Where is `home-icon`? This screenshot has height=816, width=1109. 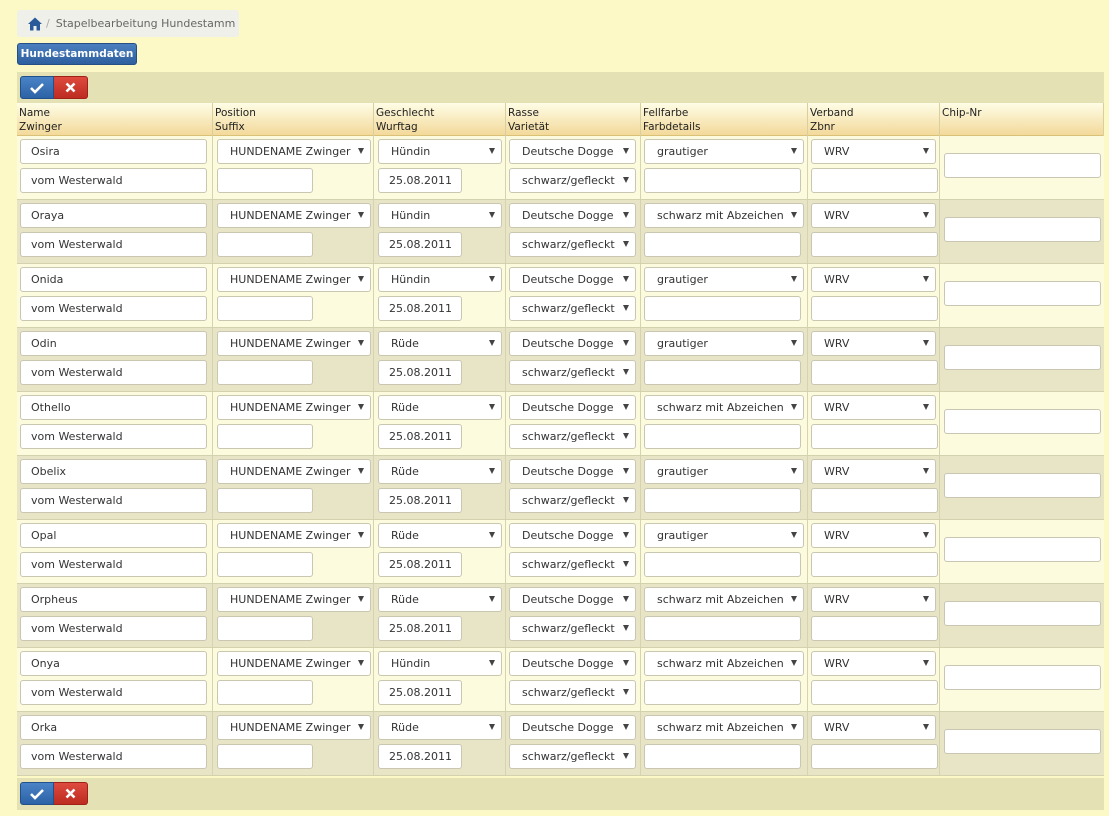 home-icon is located at coordinates (35, 24).